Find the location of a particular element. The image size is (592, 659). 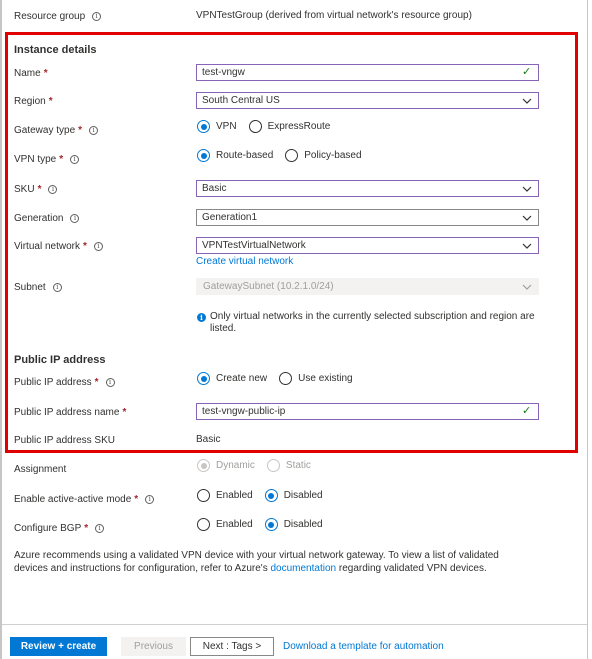

window-border-left is located at coordinates (1, 329).